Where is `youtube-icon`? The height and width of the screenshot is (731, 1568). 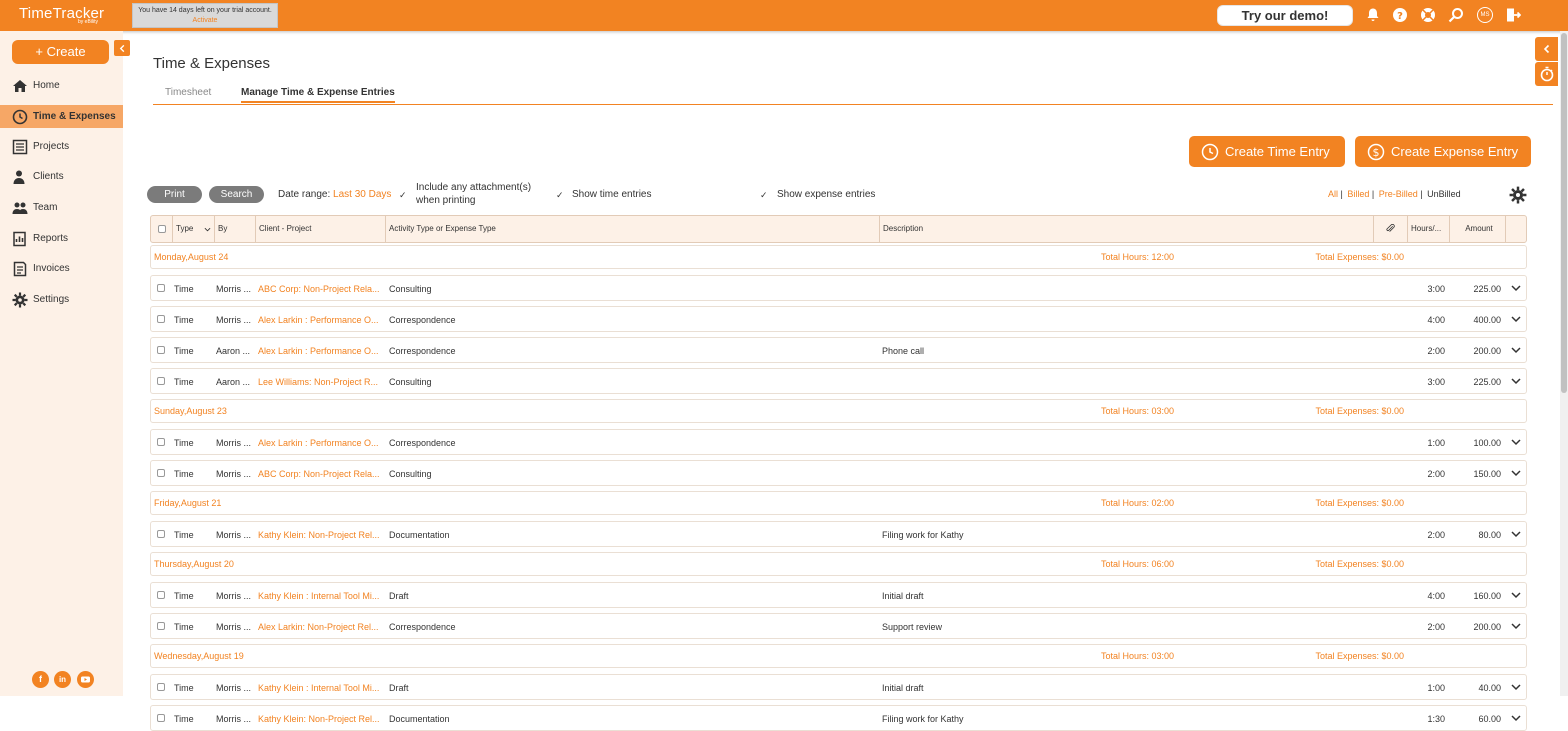
youtube-icon is located at coordinates (85, 679).